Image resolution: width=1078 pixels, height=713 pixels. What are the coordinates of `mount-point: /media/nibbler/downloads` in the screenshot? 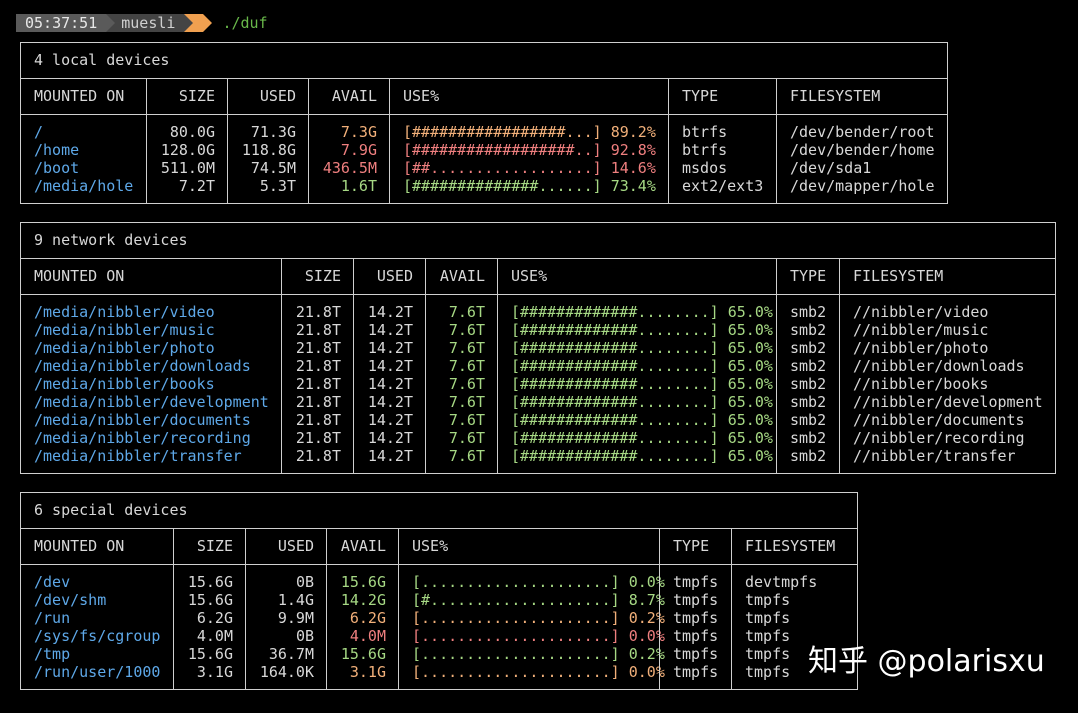 It's located at (142, 366).